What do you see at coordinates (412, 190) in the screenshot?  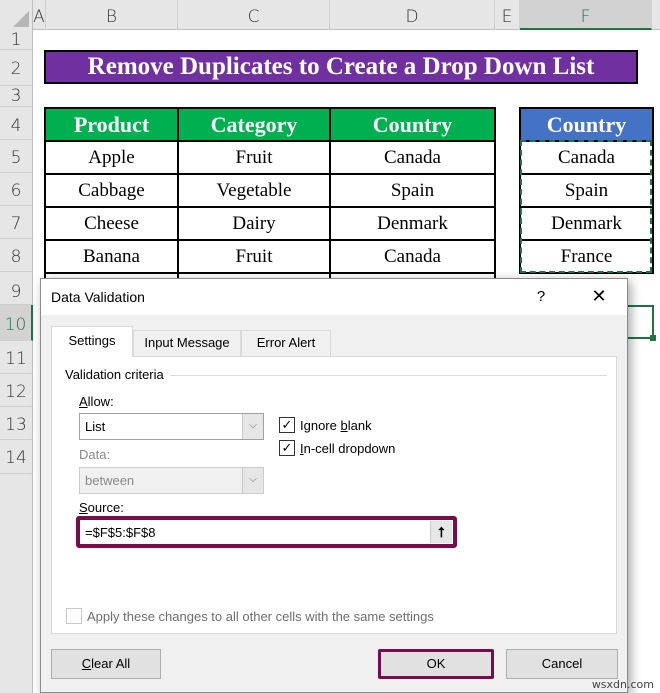 I see `cell-country: Spain` at bounding box center [412, 190].